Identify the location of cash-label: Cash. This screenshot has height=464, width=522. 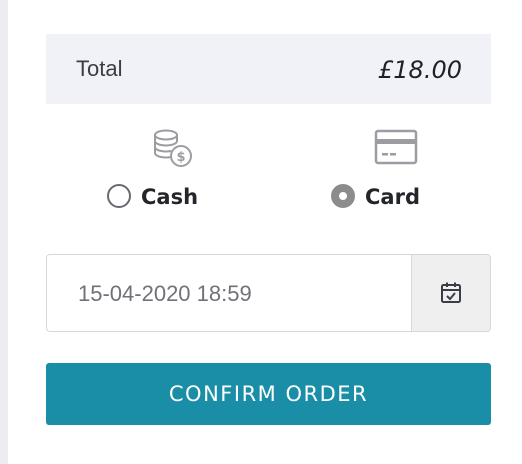
(169, 197).